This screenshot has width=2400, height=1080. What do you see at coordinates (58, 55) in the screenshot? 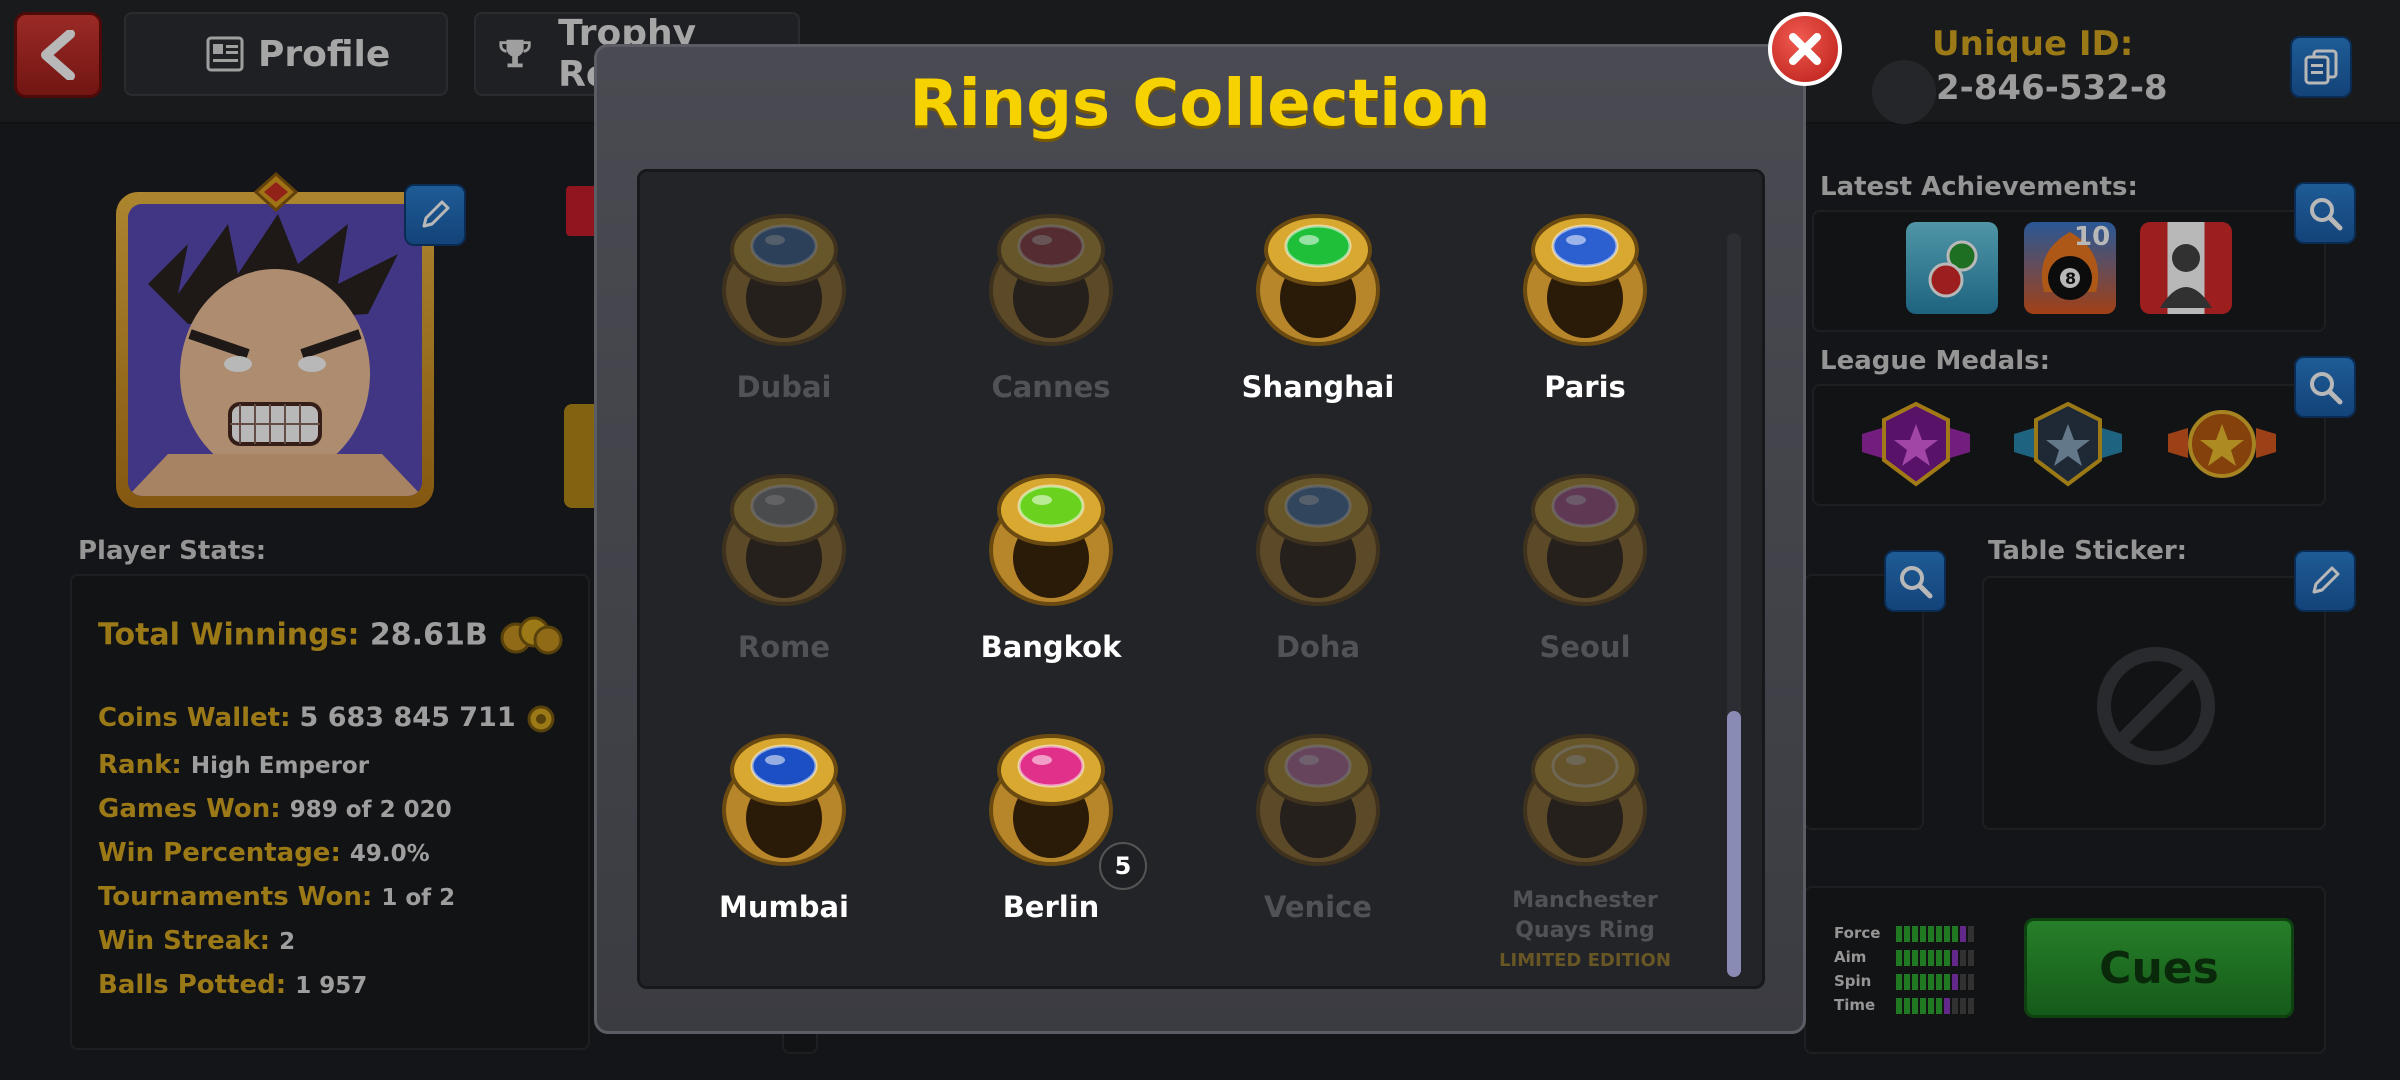
I see `back-button` at bounding box center [58, 55].